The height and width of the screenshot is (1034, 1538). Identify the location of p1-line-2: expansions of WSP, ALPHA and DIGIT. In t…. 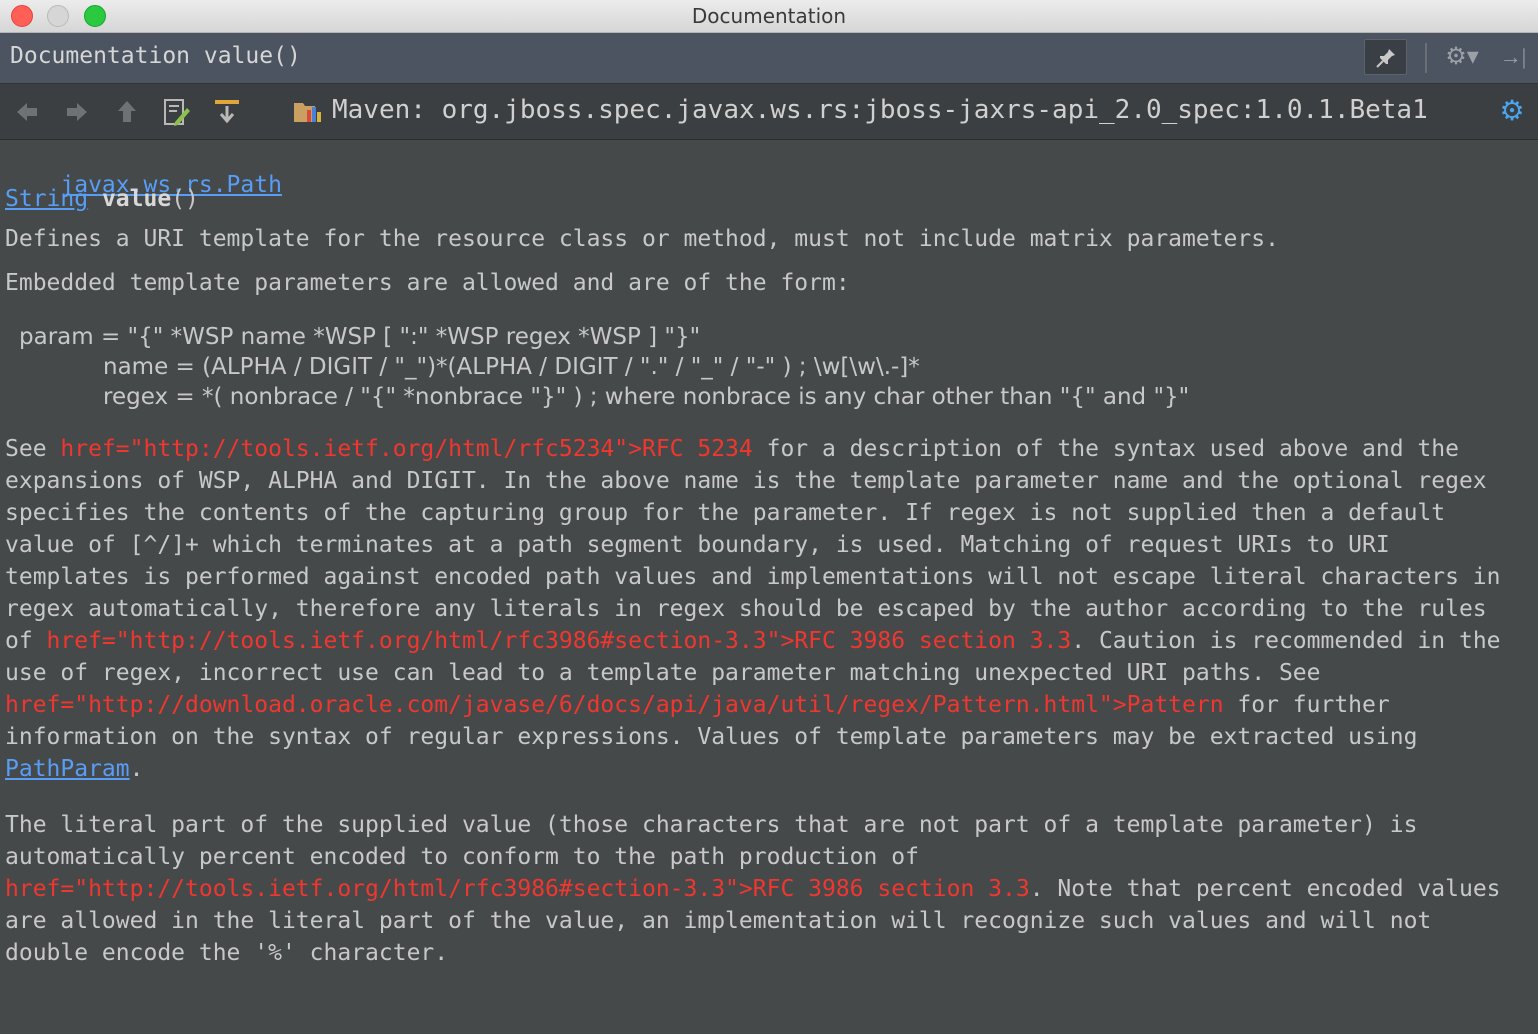
(746, 481).